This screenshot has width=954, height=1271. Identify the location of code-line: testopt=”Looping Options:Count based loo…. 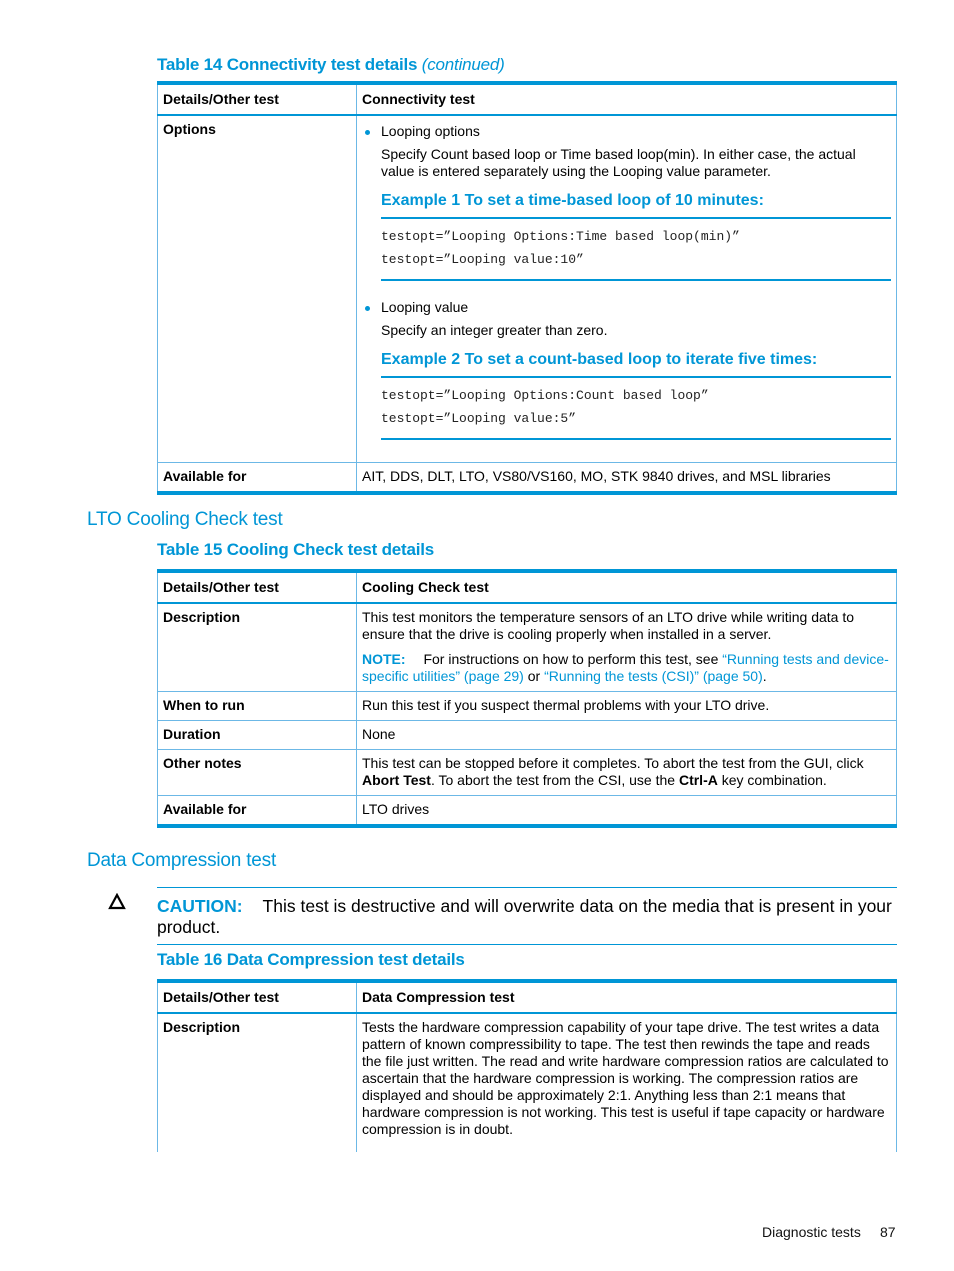
(545, 395).